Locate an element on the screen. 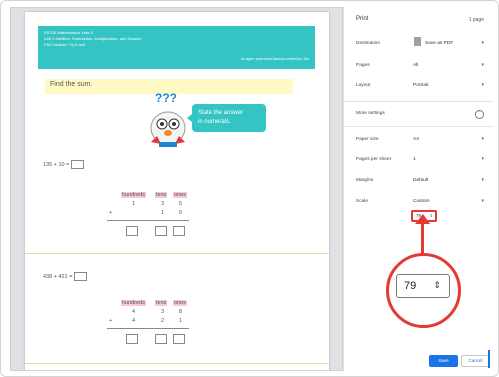 This screenshot has height=377, width=499. problem-1-sum-line is located at coordinates (148, 220).